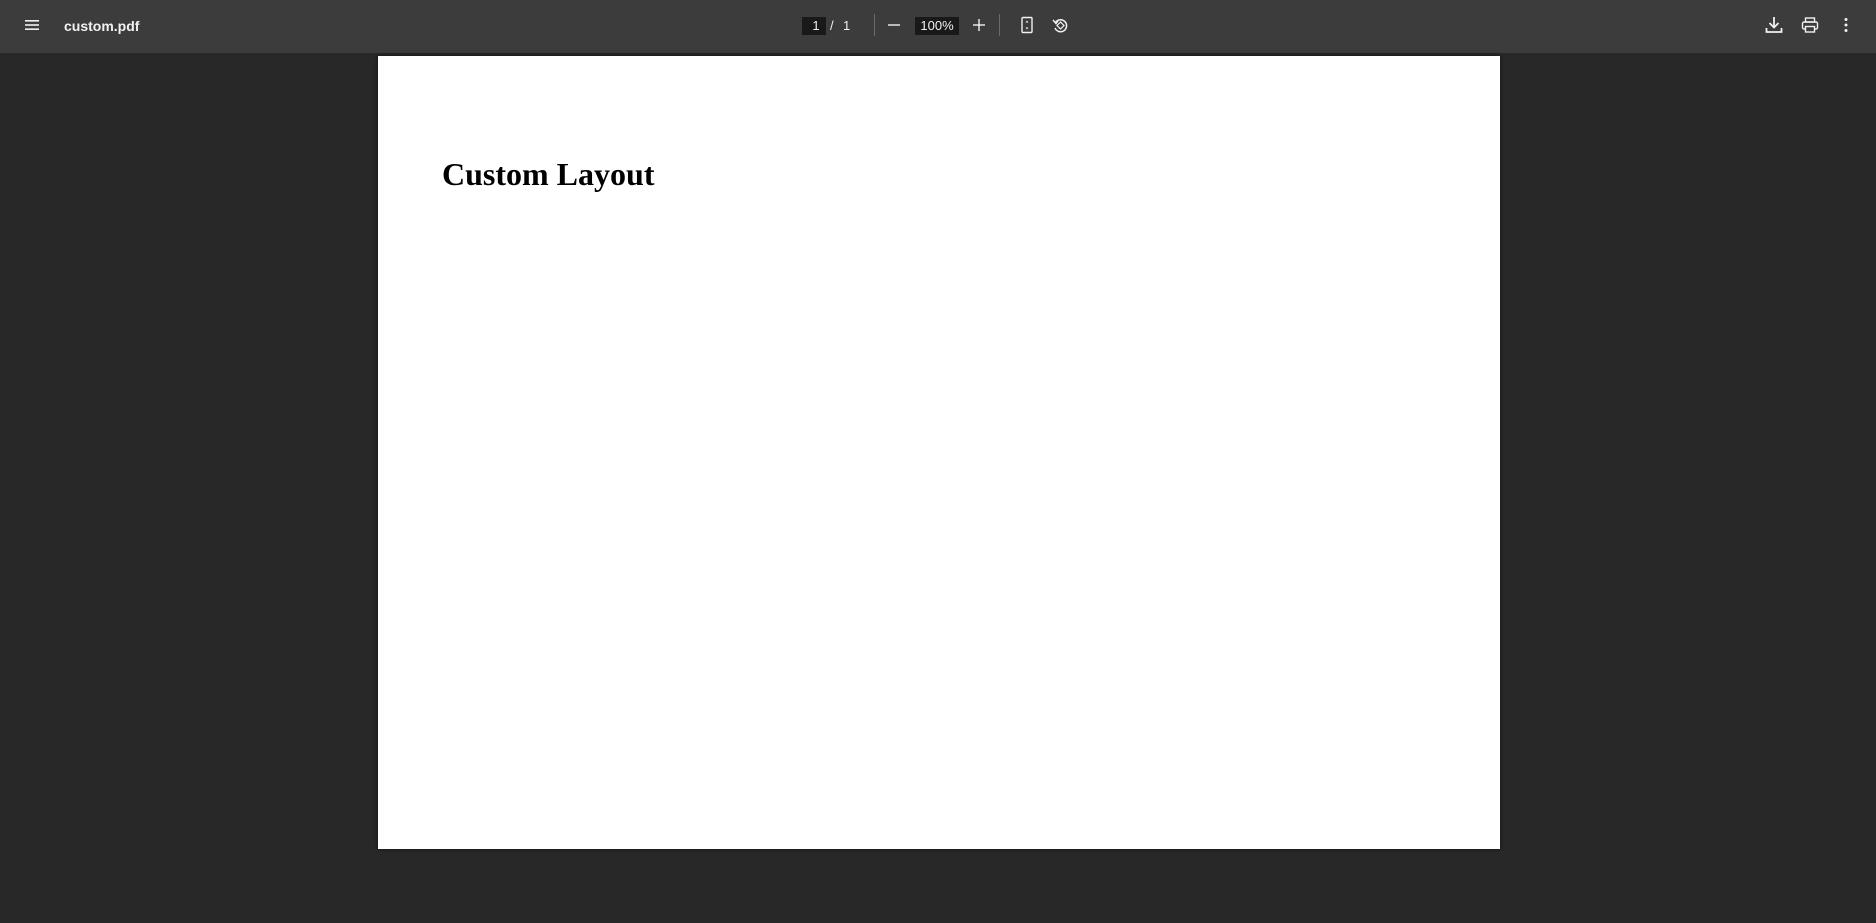 This screenshot has height=923, width=1876. I want to click on rotate-counterclockwise-icon, so click(1060, 25).